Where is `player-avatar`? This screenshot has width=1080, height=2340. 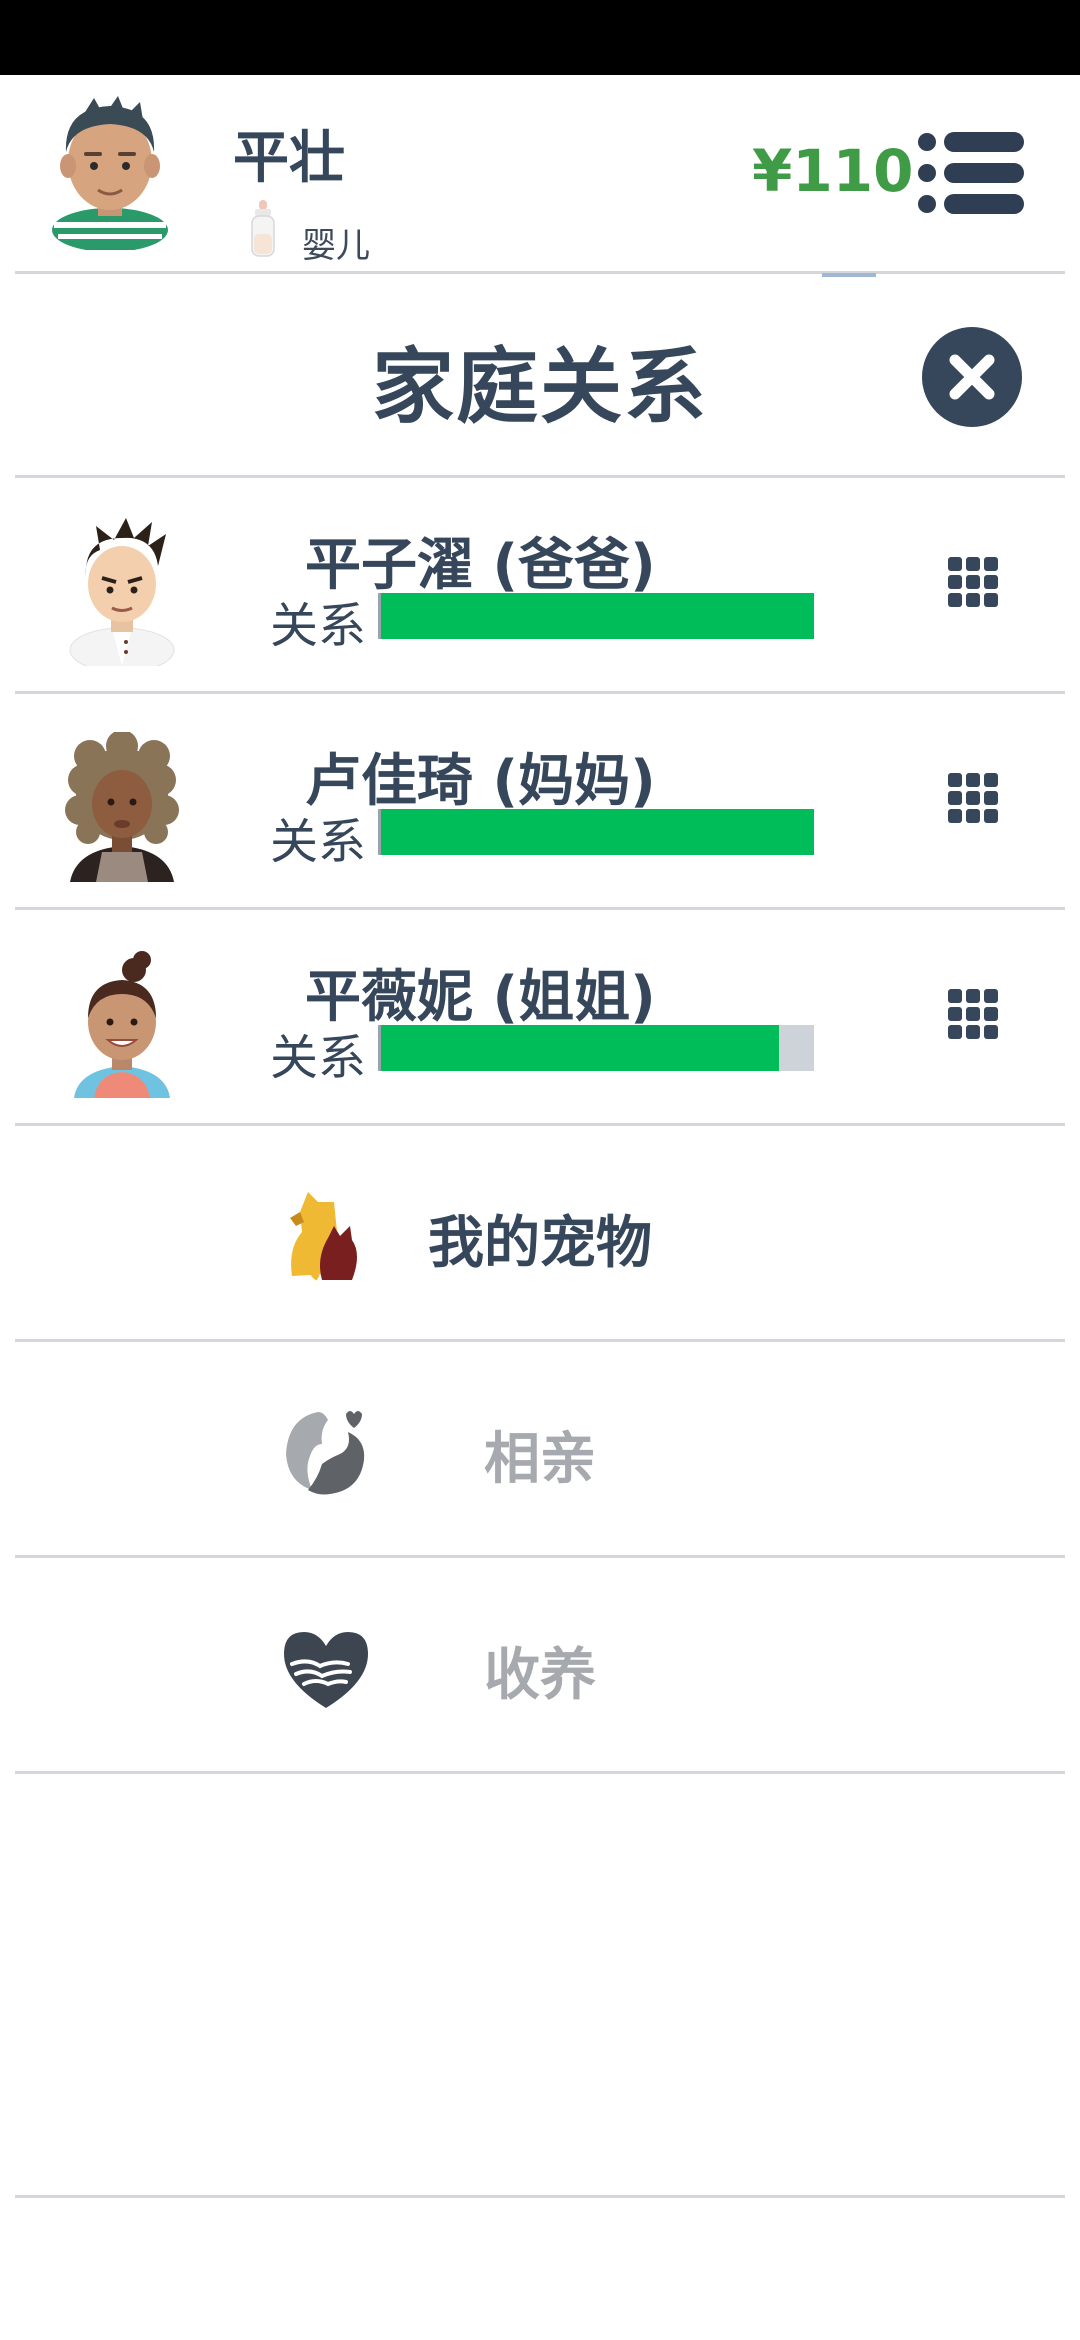 player-avatar is located at coordinates (110, 170).